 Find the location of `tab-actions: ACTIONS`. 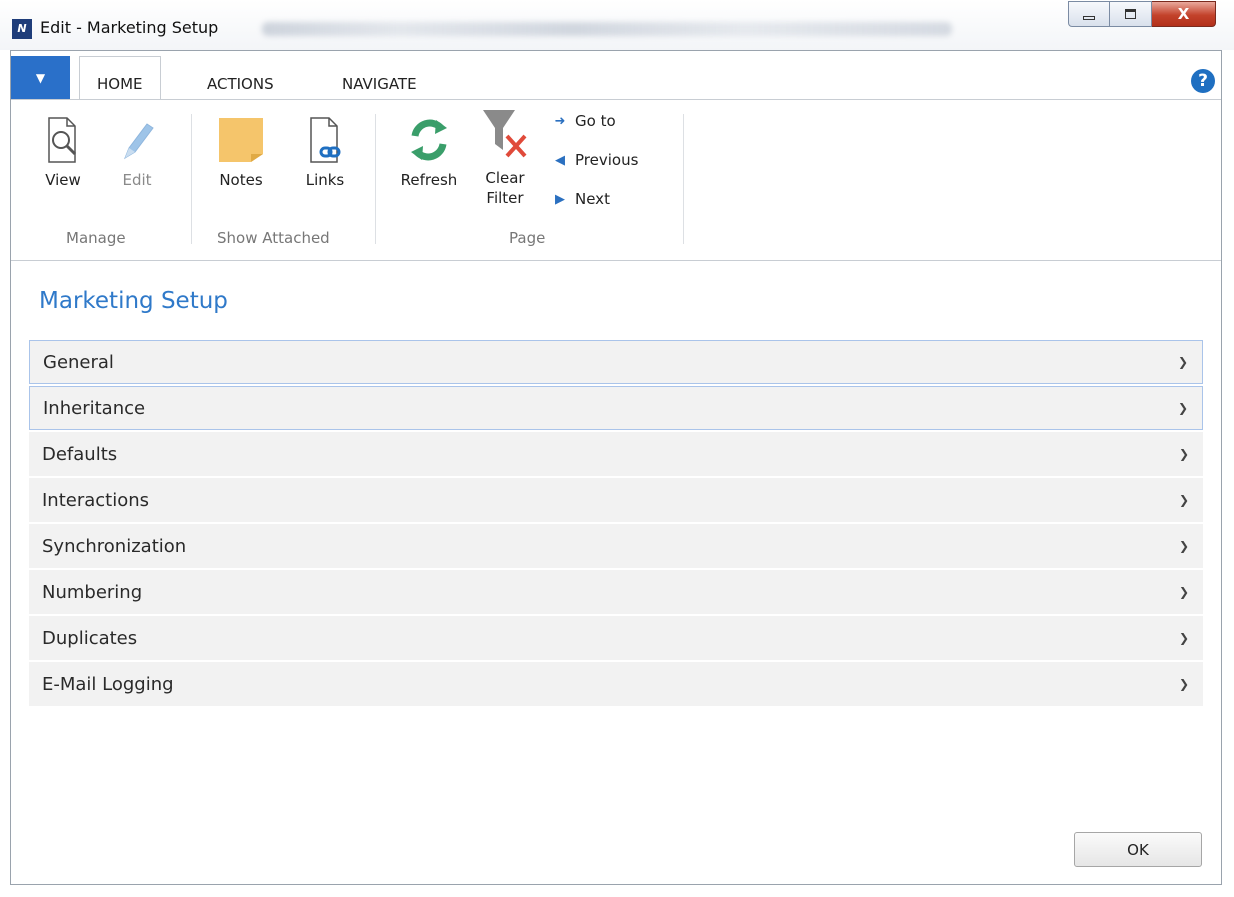

tab-actions: ACTIONS is located at coordinates (240, 84).